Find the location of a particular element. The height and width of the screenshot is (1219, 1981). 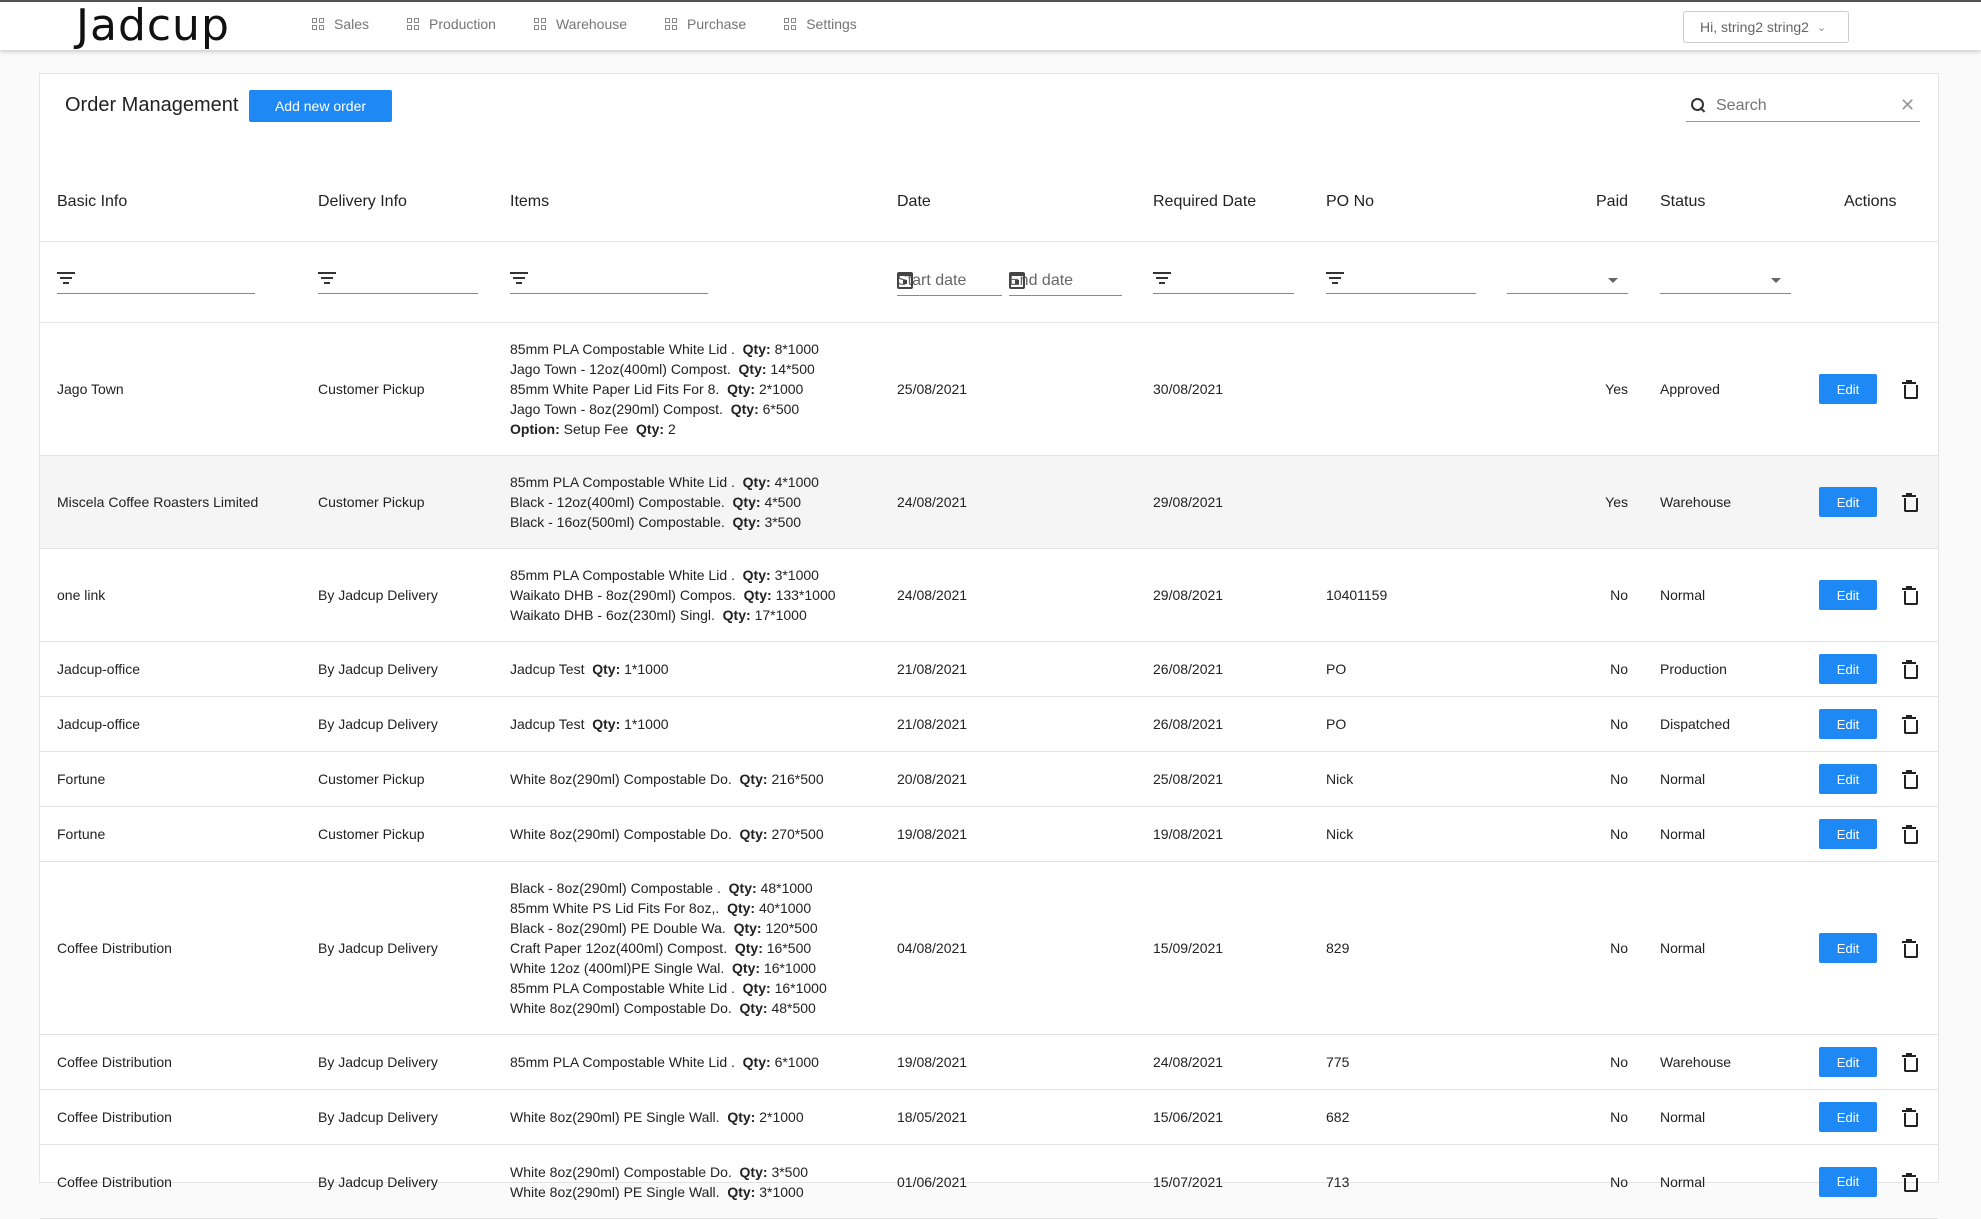

col-delivery-info: Delivery Info is located at coordinates (362, 202).